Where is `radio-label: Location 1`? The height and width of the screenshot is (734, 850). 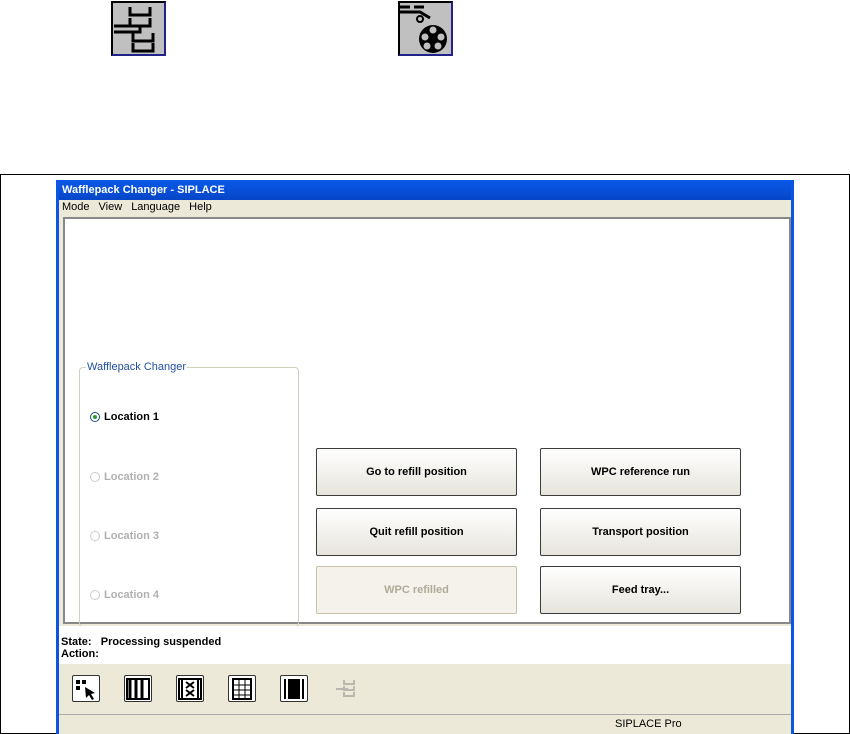
radio-label: Location 1 is located at coordinates (132, 417).